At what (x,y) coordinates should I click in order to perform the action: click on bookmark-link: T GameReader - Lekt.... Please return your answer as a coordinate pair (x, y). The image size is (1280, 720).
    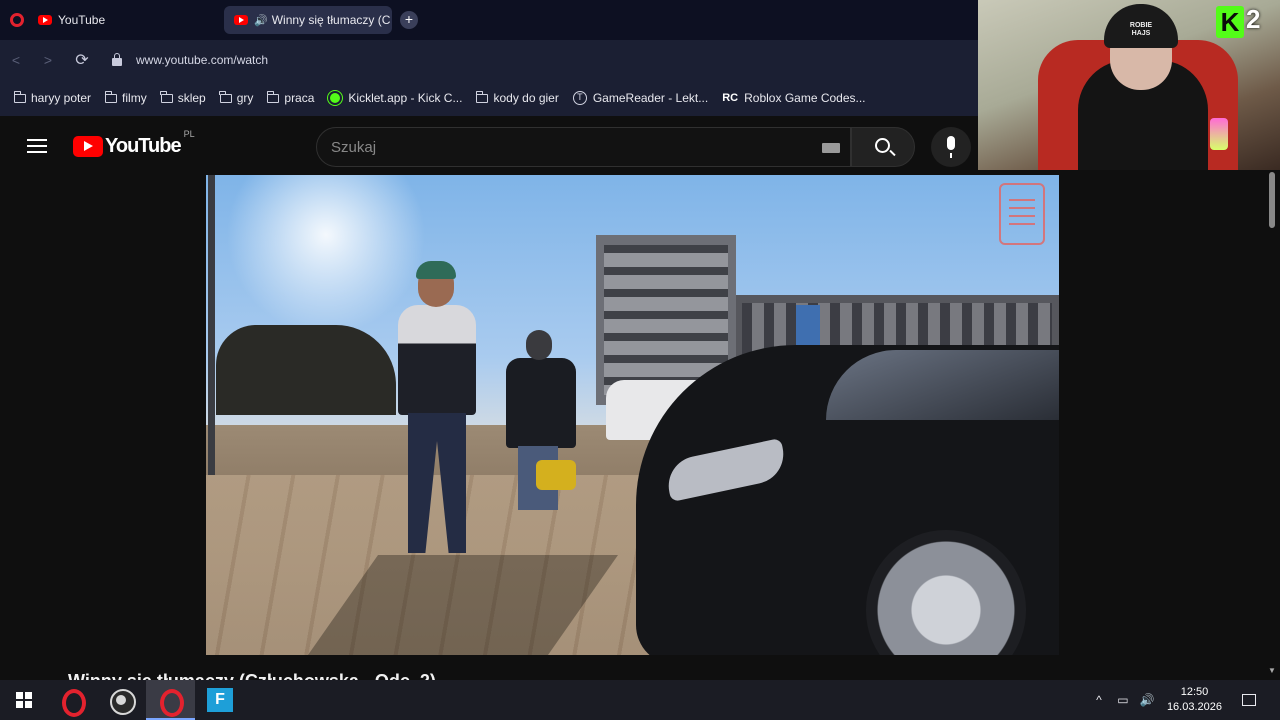
    Looking at the image, I should click on (640, 98).